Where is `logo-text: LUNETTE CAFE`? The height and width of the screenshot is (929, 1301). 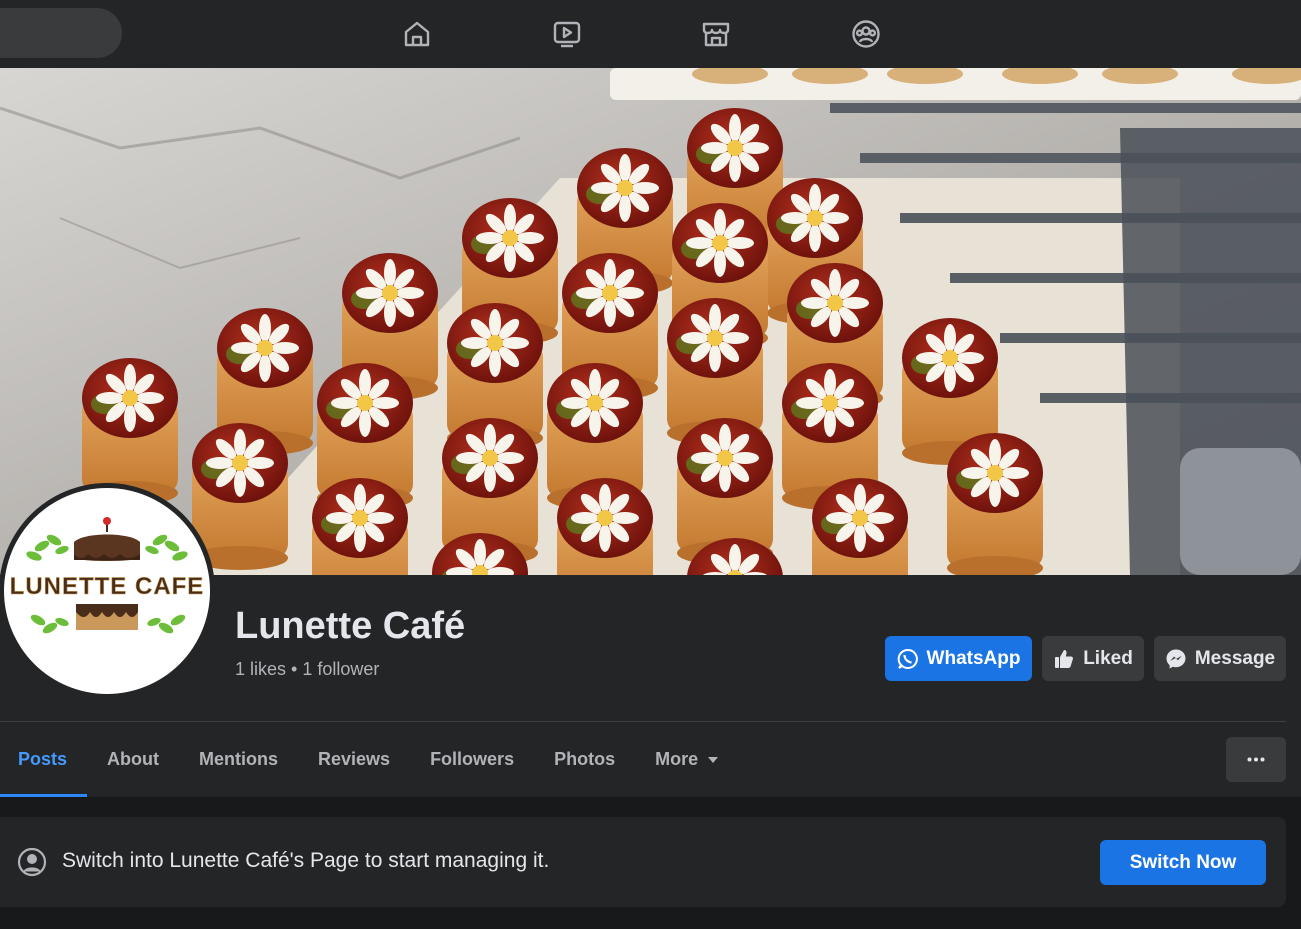
logo-text: LUNETTE CAFE is located at coordinates (107, 586).